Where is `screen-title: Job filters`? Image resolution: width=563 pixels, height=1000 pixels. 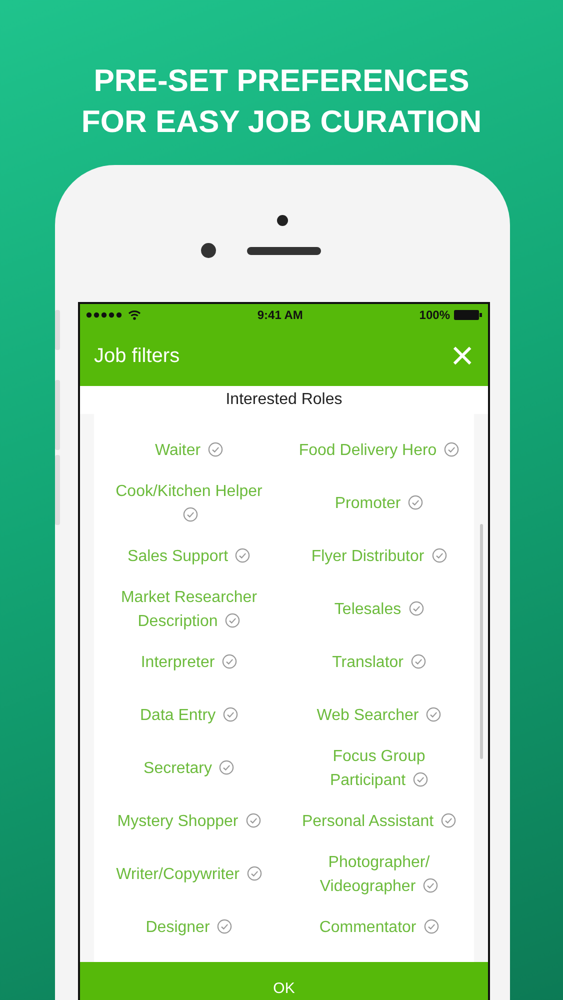 screen-title: Job filters is located at coordinates (137, 356).